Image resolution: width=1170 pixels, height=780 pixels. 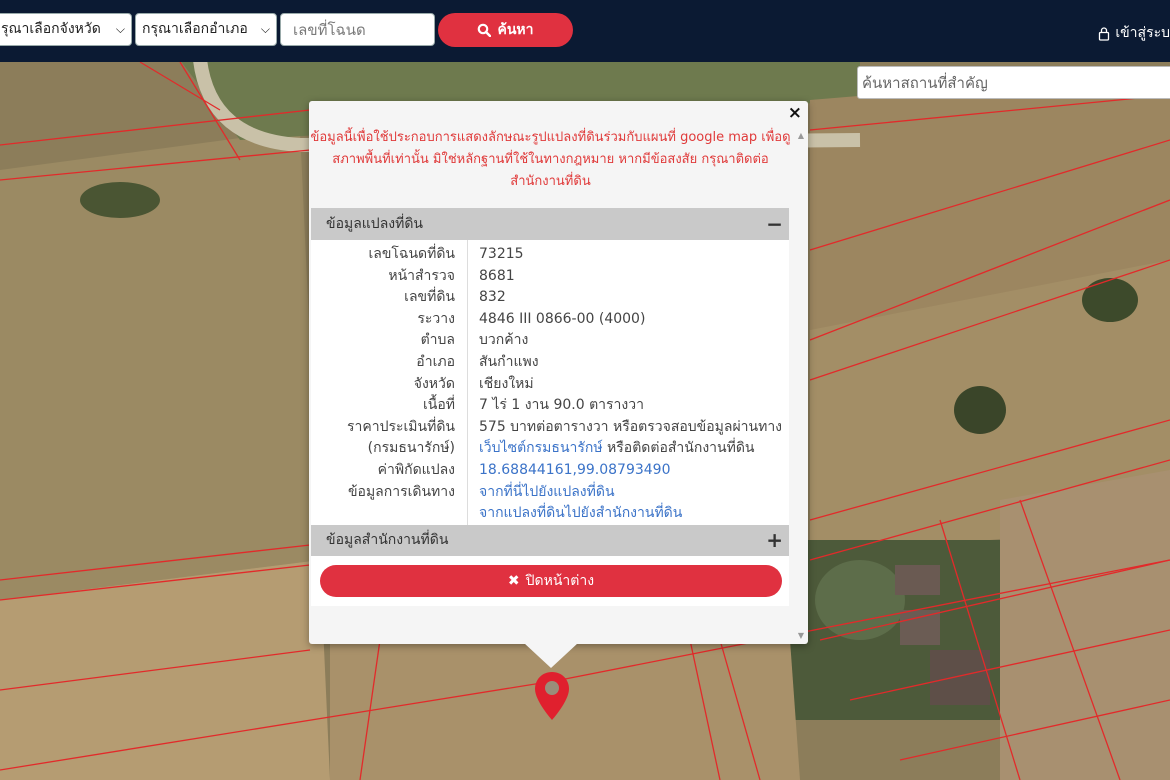 I want to click on collapse-icon: −, so click(x=774, y=224).